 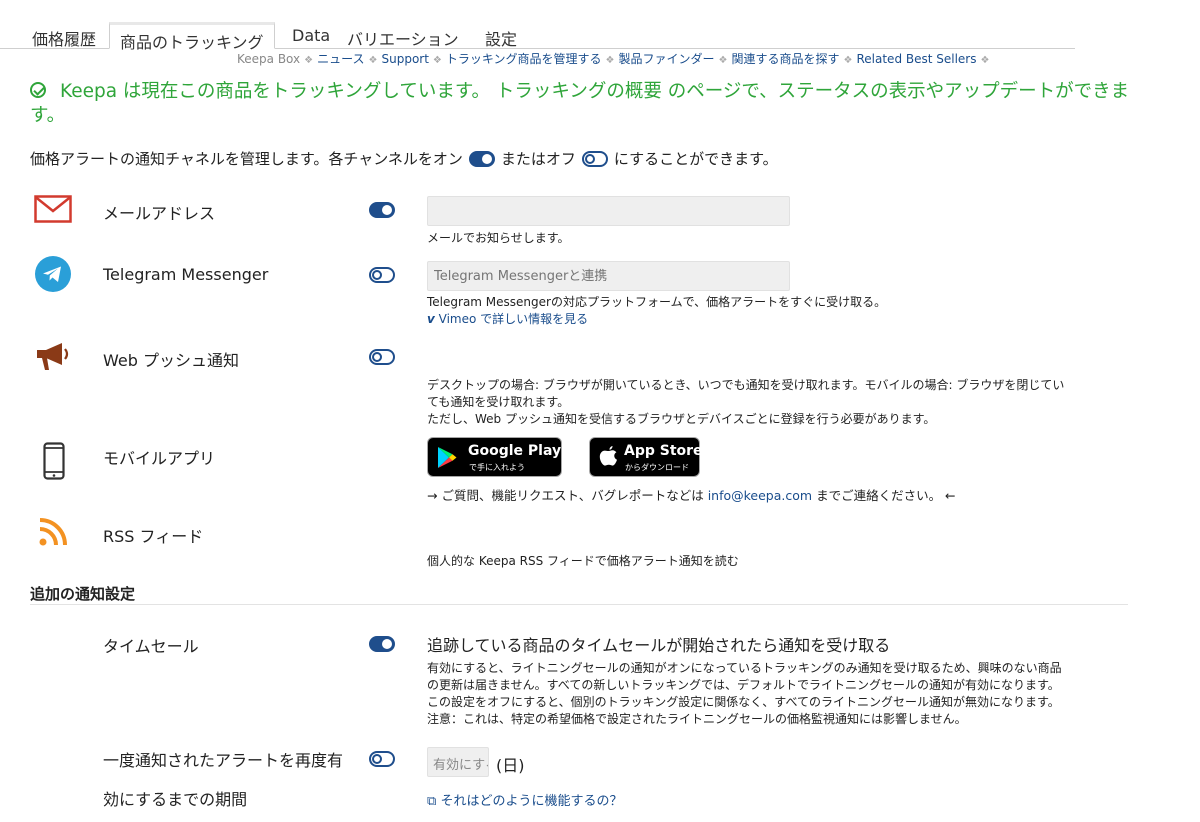 I want to click on timesale-headline: 追跡している商品のタイムセールが開始されたら通知を受け取る, so click(x=659, y=645).